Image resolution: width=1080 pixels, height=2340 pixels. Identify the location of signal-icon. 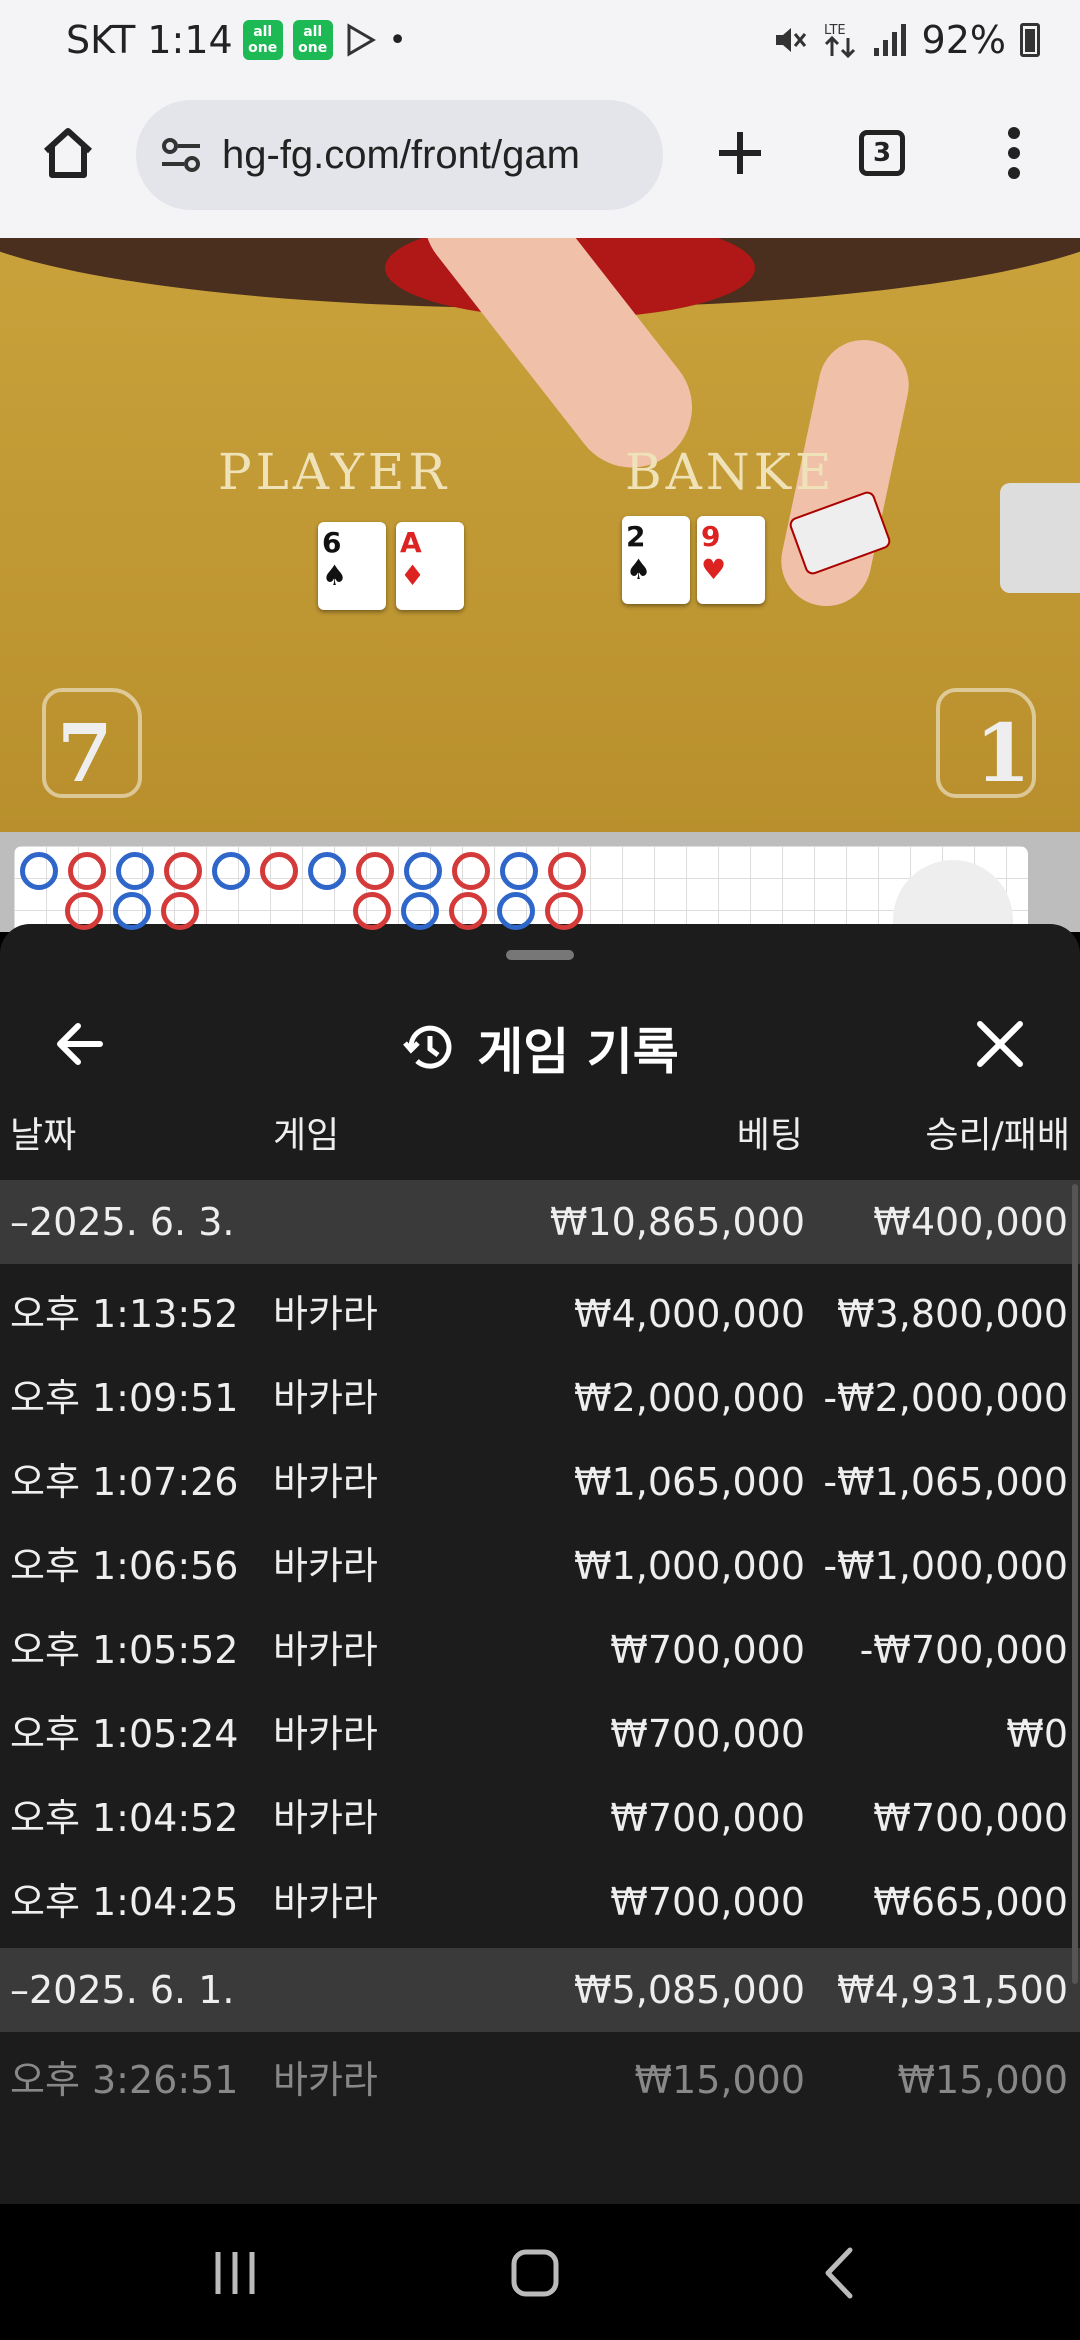
(889, 40).